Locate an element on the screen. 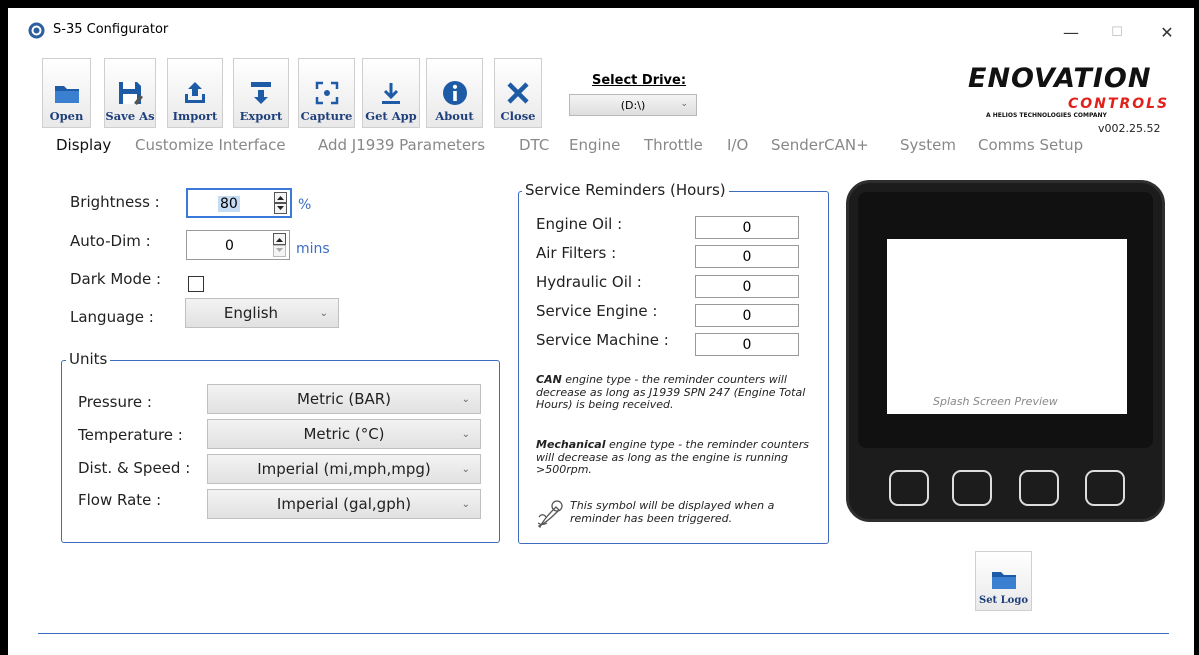 The width and height of the screenshot is (1199, 655). tab-system: System is located at coordinates (928, 145).